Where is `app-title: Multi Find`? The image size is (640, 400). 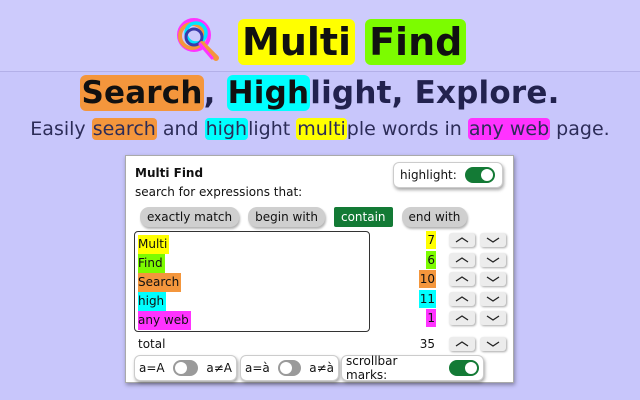
app-title: Multi Find is located at coordinates (352, 42).